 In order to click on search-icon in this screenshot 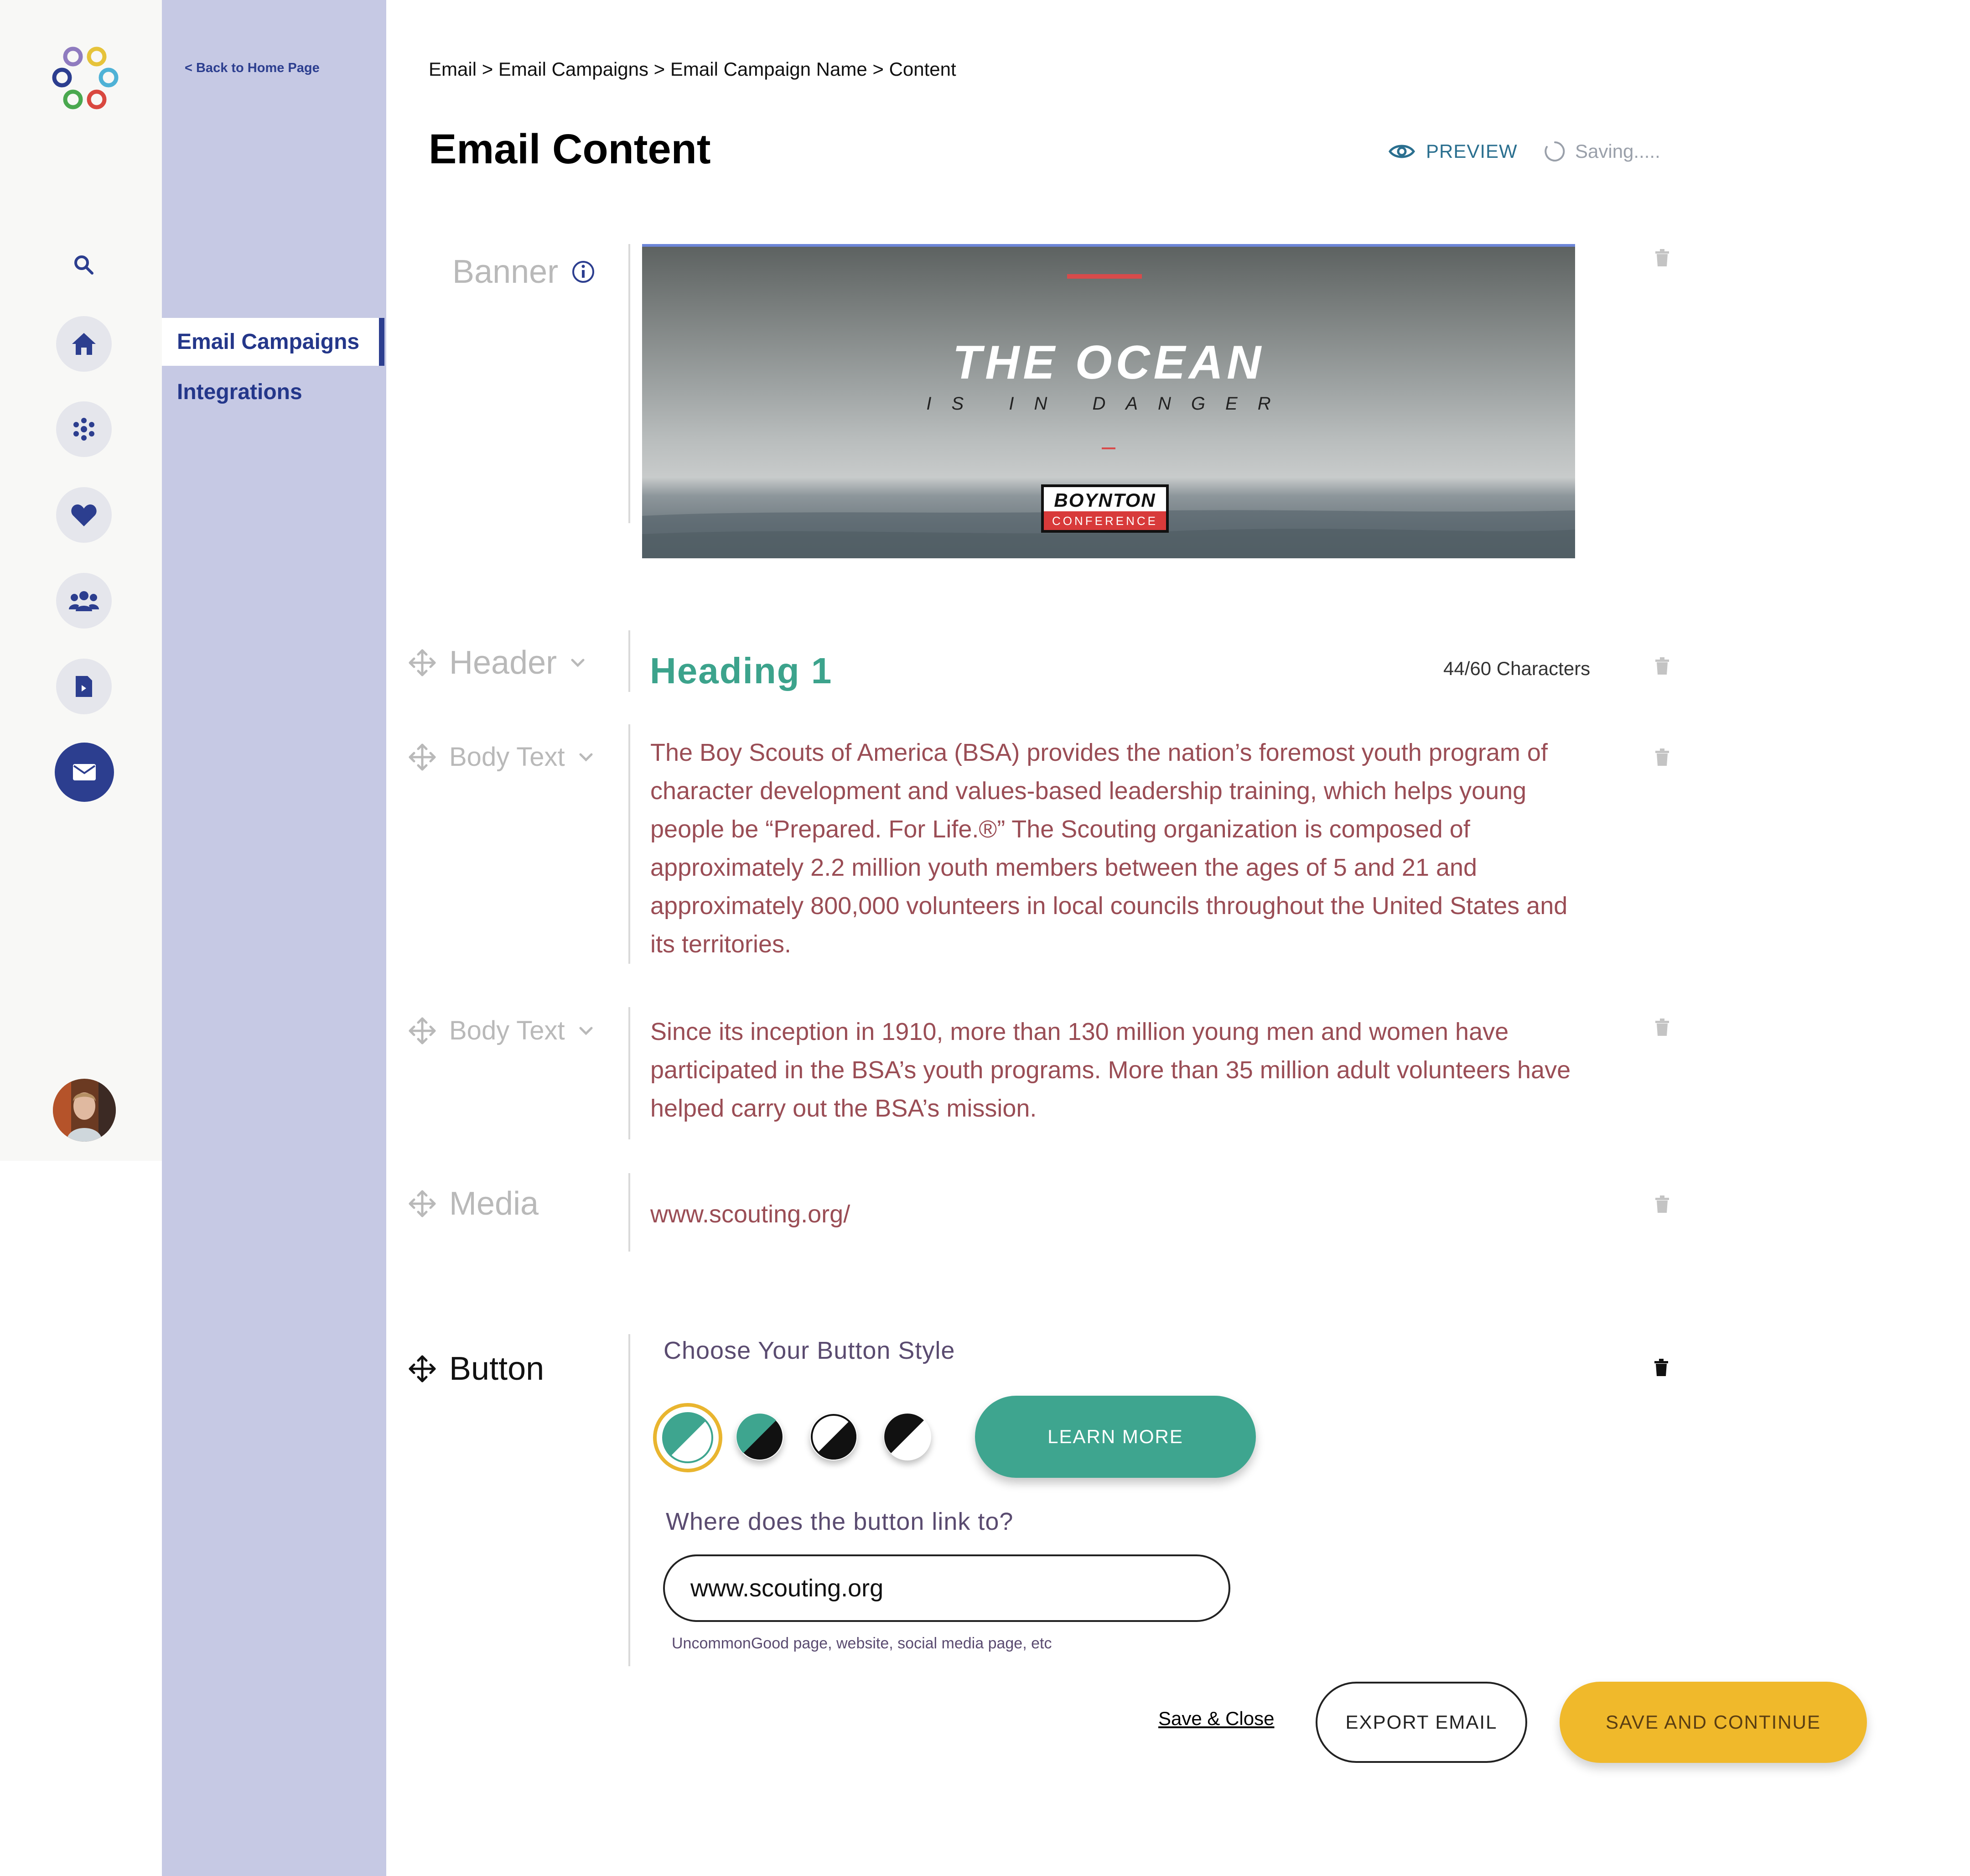, I will do `click(84, 264)`.